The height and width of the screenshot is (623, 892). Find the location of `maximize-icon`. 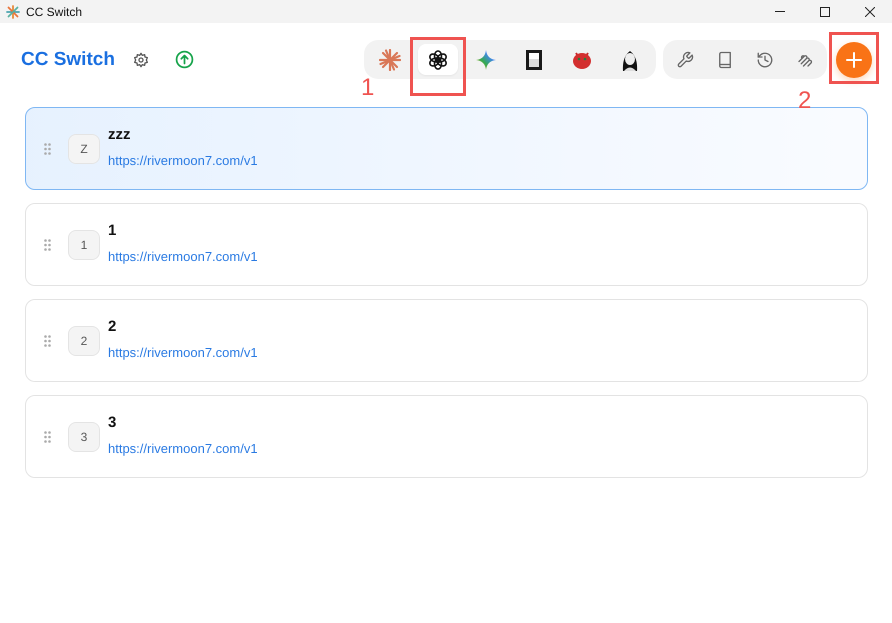

maximize-icon is located at coordinates (825, 11).